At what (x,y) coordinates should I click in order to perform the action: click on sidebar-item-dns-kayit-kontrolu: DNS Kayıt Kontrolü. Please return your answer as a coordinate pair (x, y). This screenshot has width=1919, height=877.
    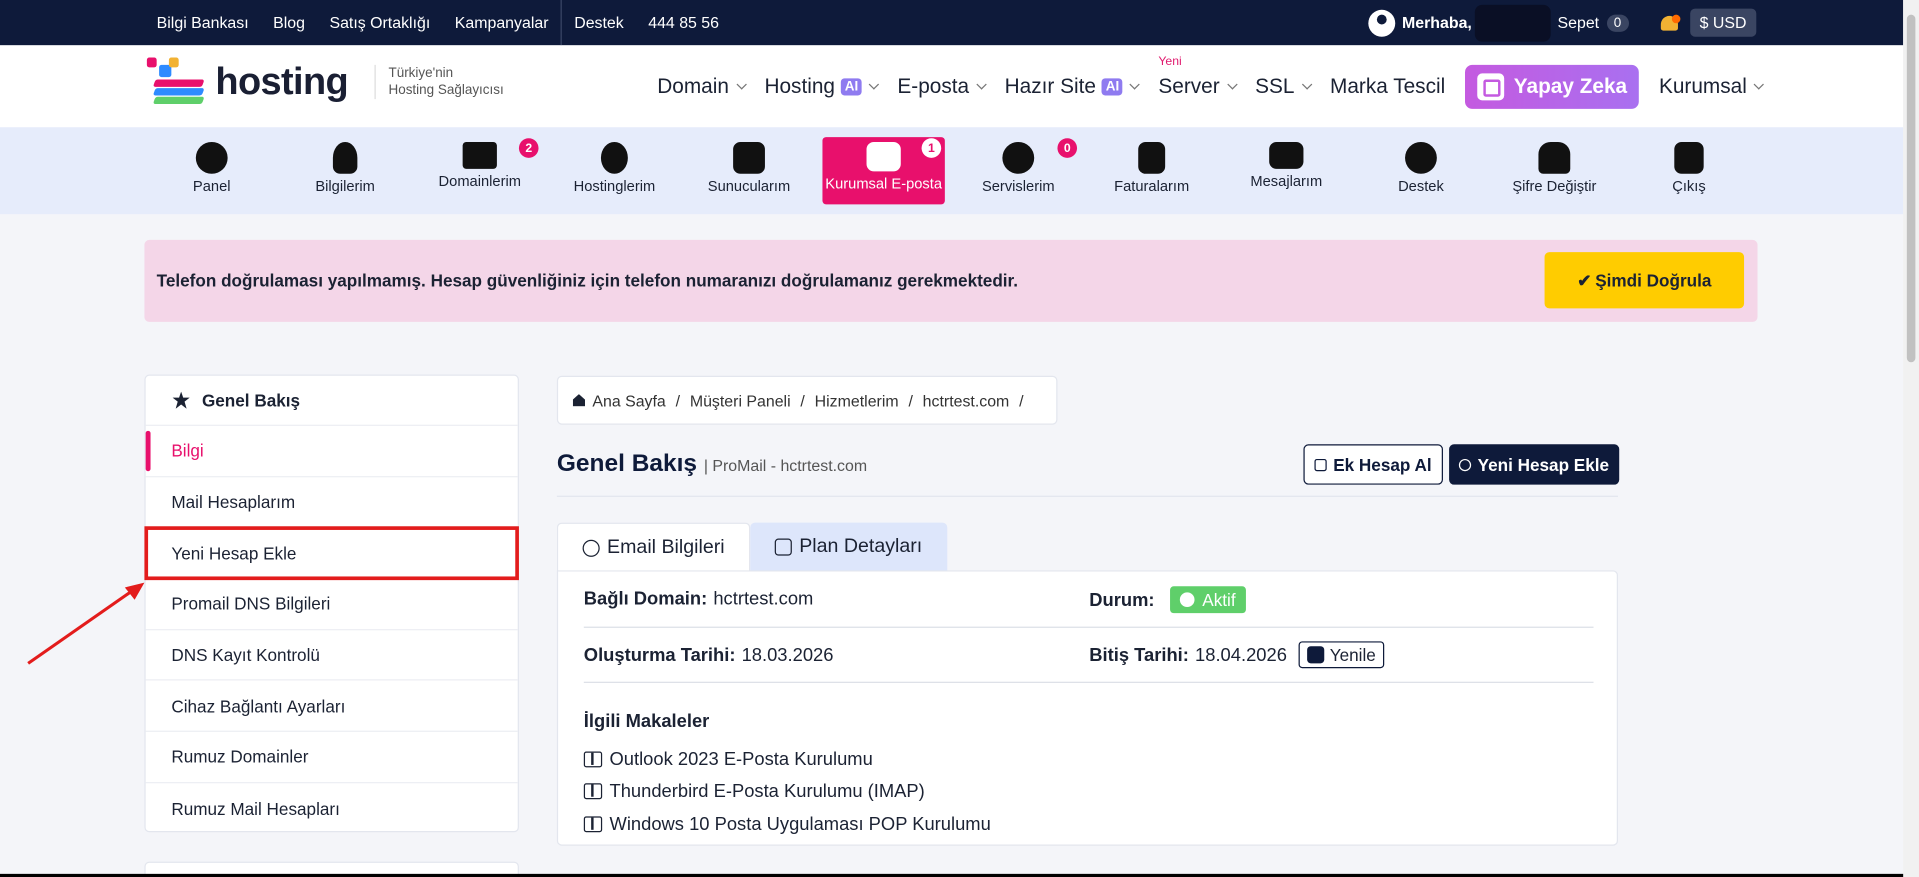
    Looking at the image, I should click on (331, 656).